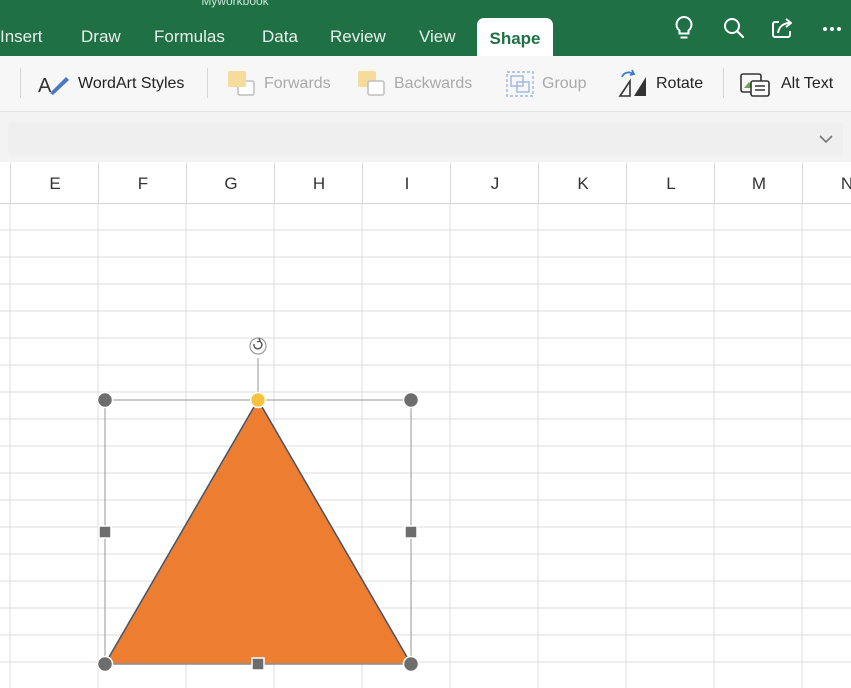  Describe the element at coordinates (235, 4) in the screenshot. I see `document-title: Myworkbook` at that location.